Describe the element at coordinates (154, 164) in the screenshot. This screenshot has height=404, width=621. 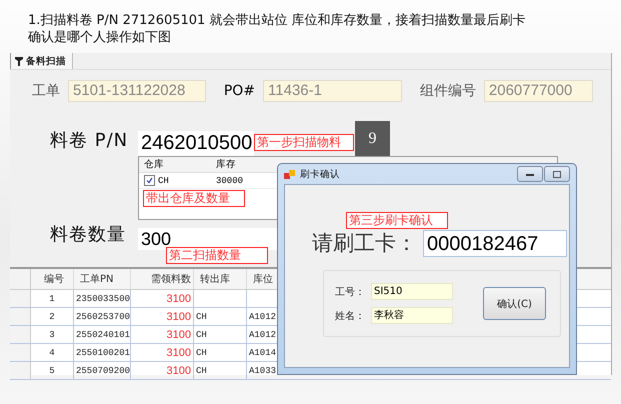
I see `column-header: 仓库` at that location.